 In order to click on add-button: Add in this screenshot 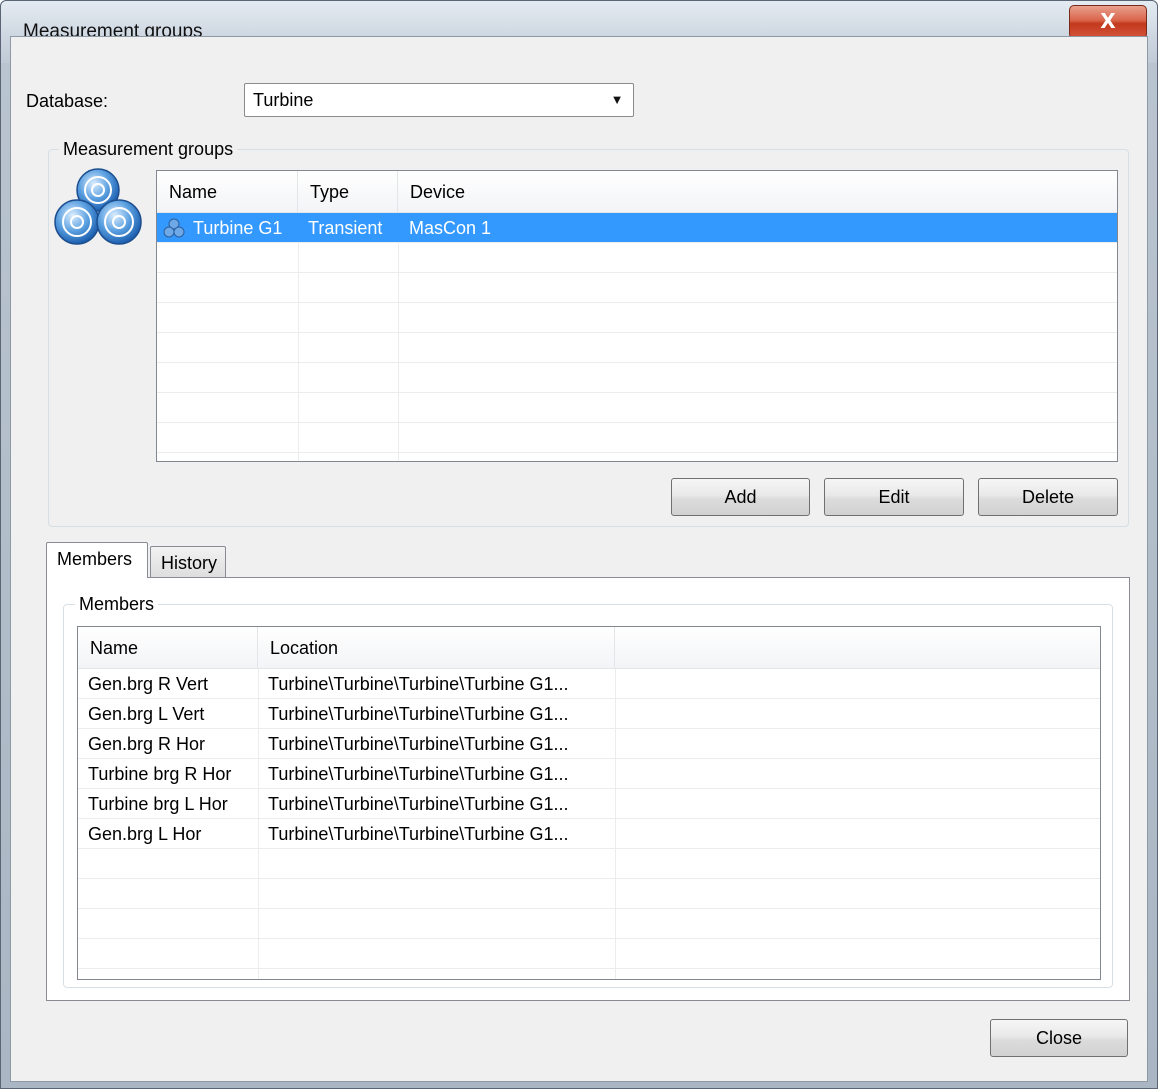, I will do `click(740, 497)`.